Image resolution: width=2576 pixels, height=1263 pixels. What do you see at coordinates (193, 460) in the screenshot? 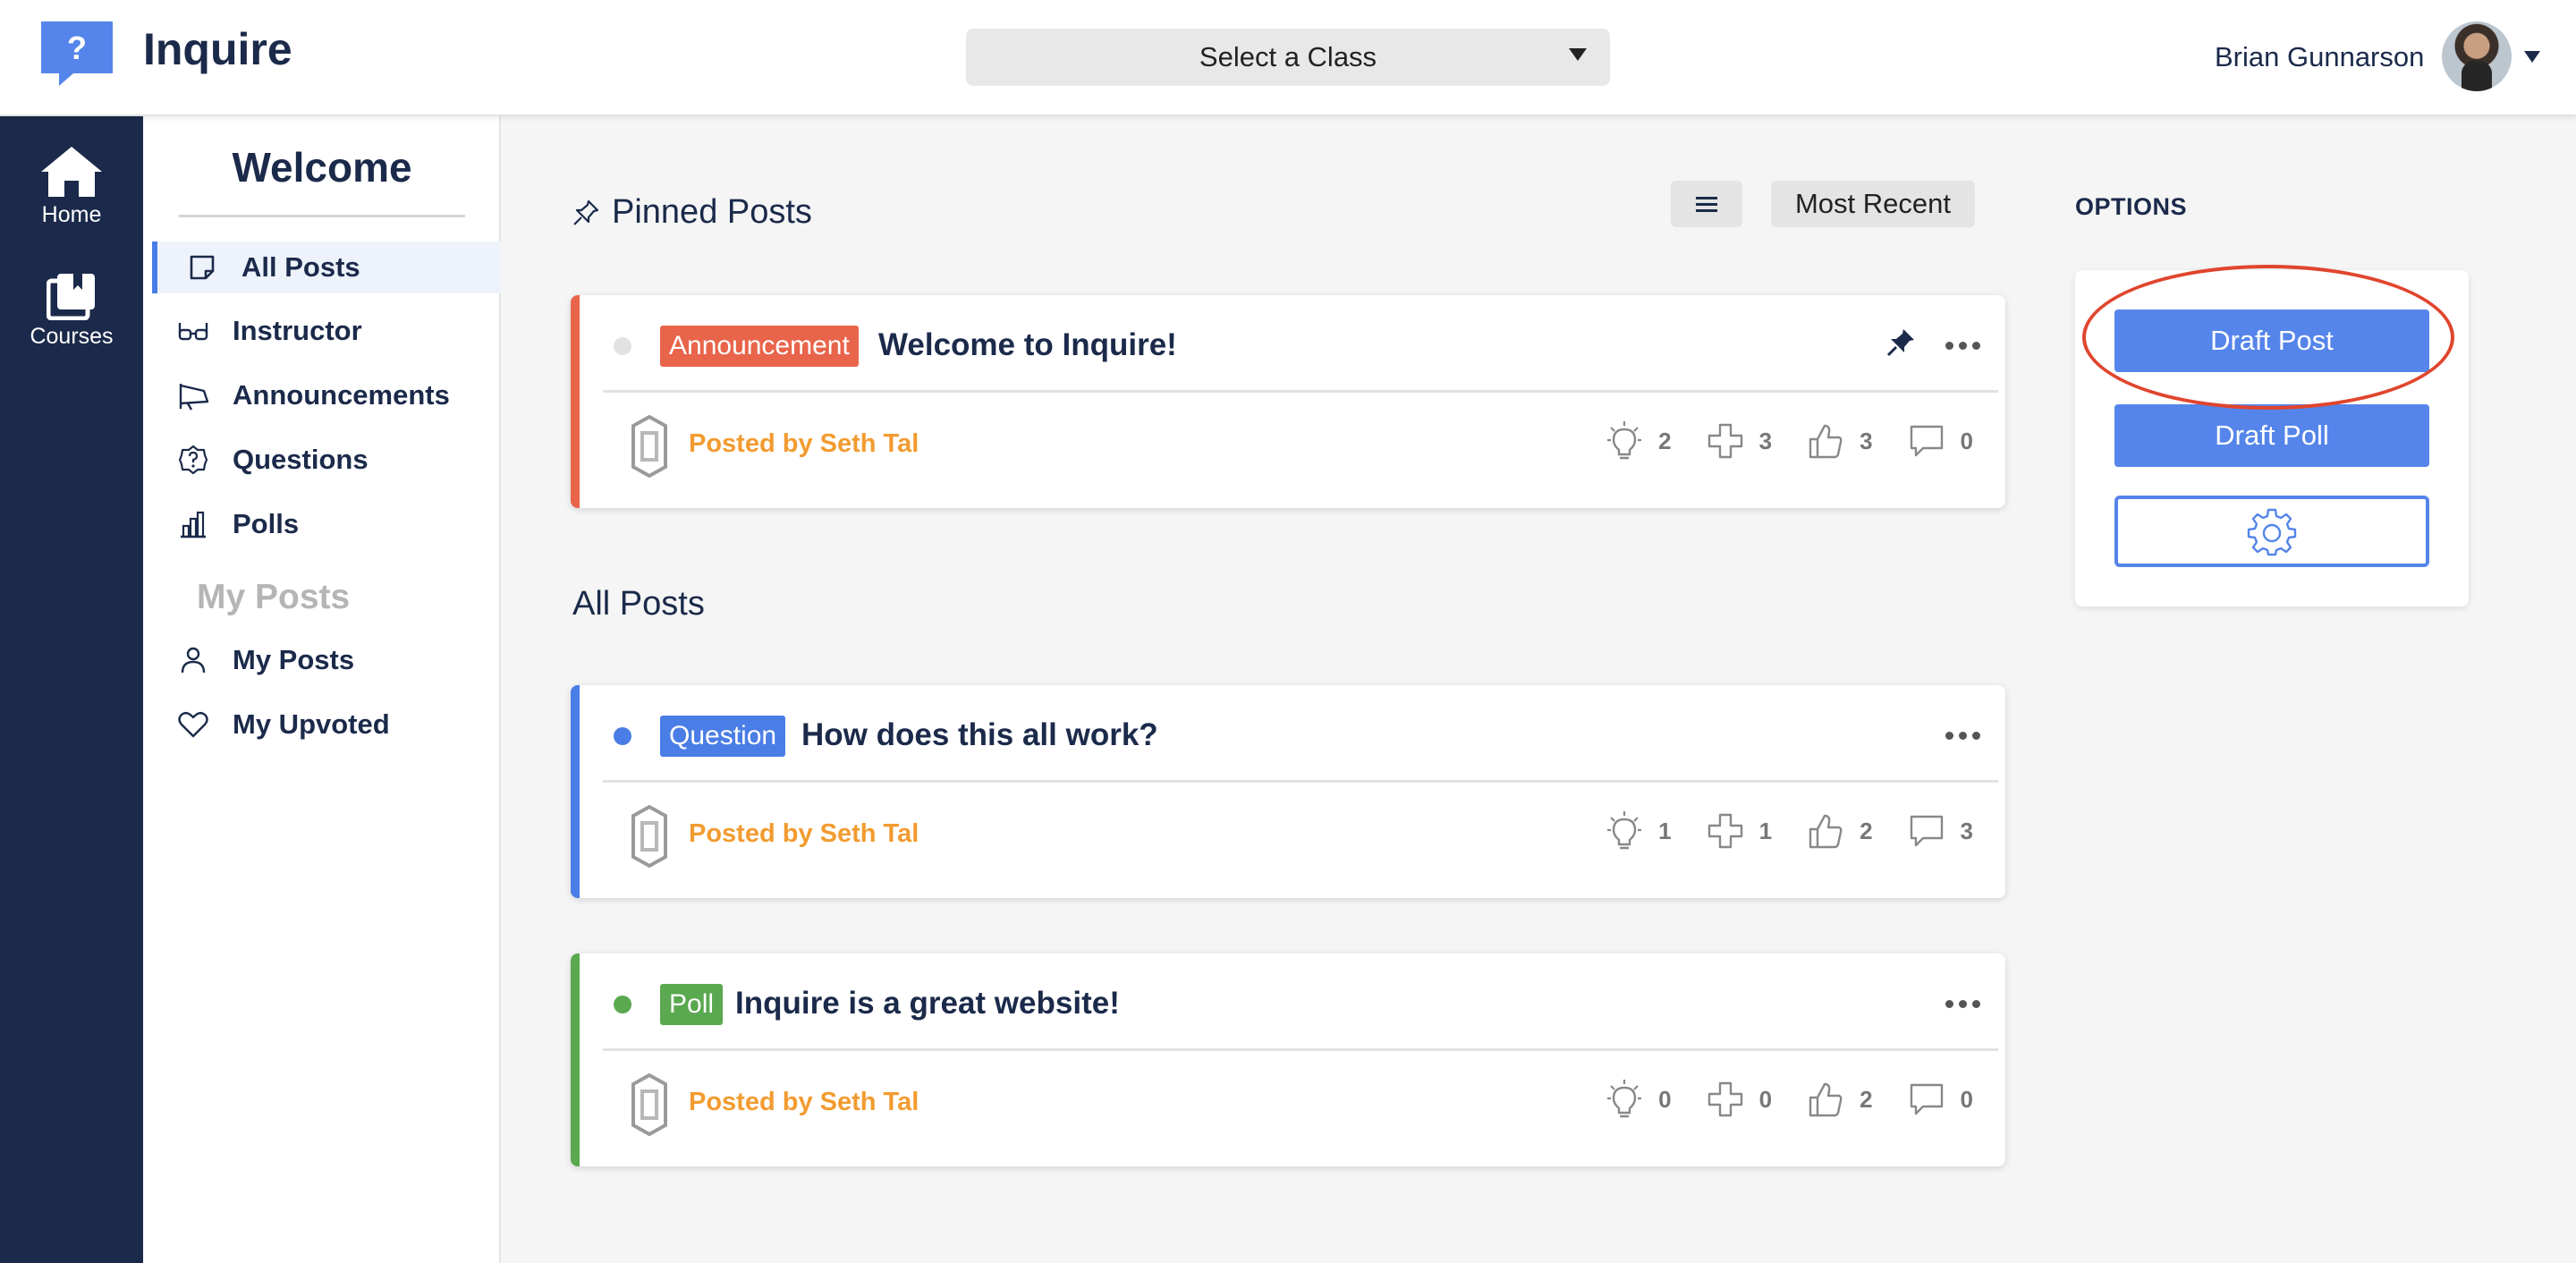
I see `question-icon` at bounding box center [193, 460].